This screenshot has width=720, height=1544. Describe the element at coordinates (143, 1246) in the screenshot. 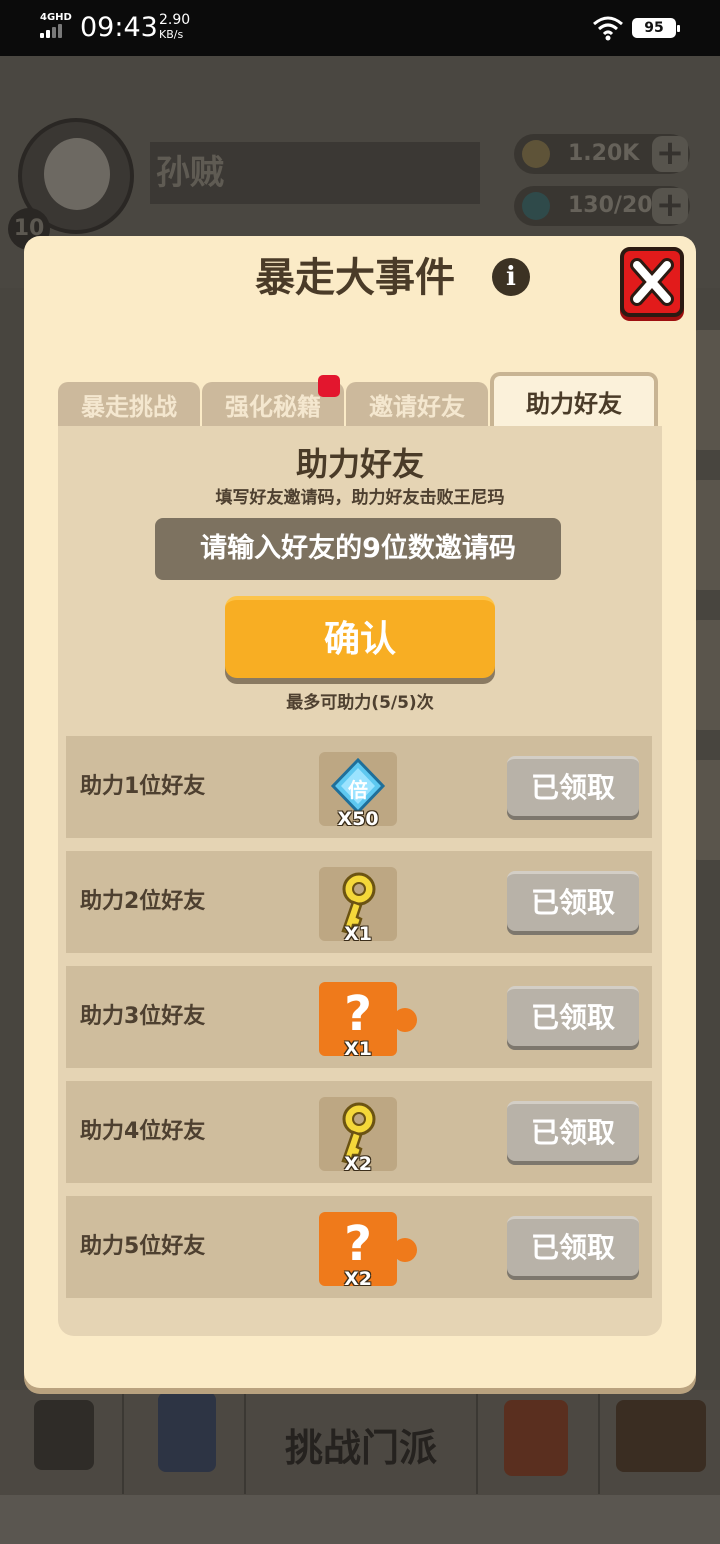

I see `reward-label: 助力5位好友` at that location.